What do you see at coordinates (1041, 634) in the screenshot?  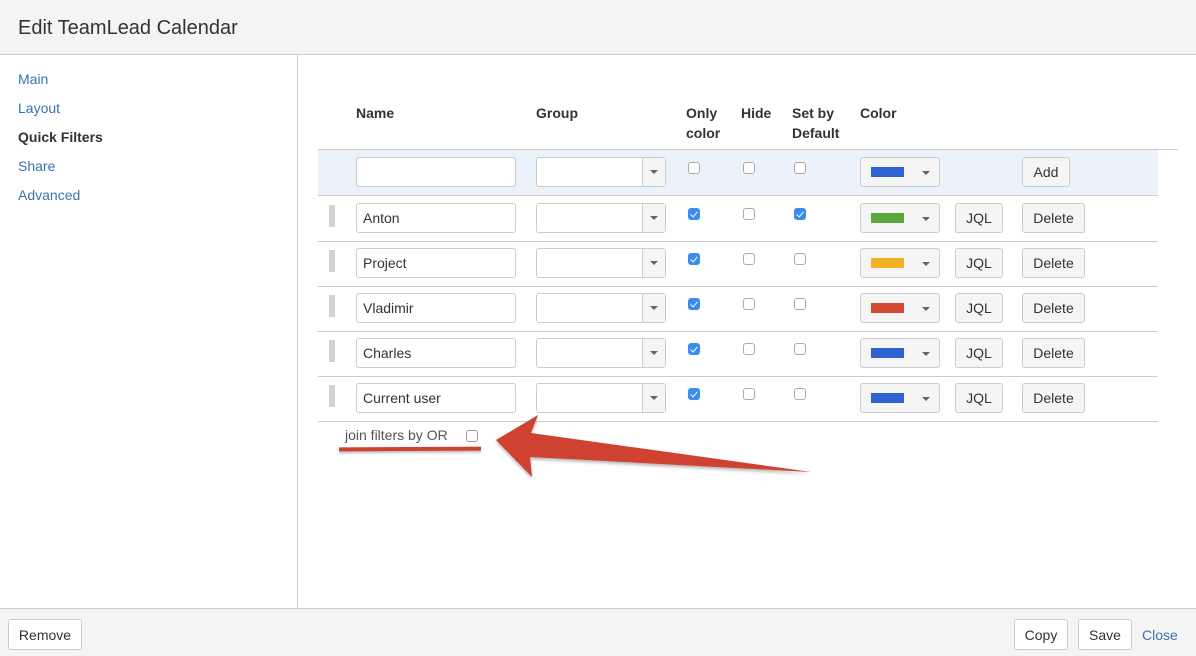 I see `copy-button: Copy` at bounding box center [1041, 634].